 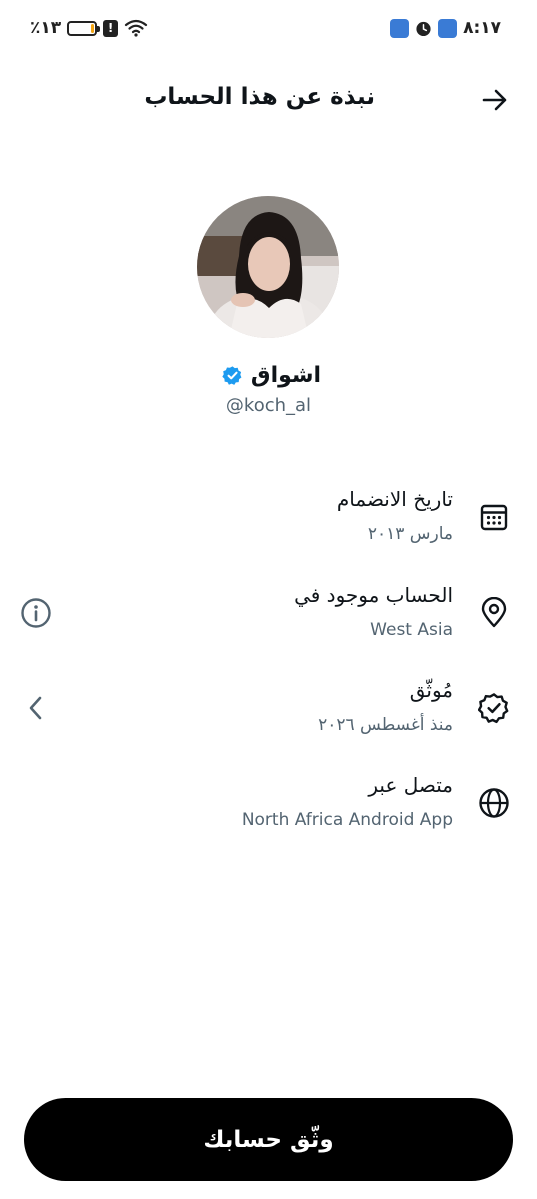 I want to click on status-bar-right: ٨:١٧, so click(x=445, y=28).